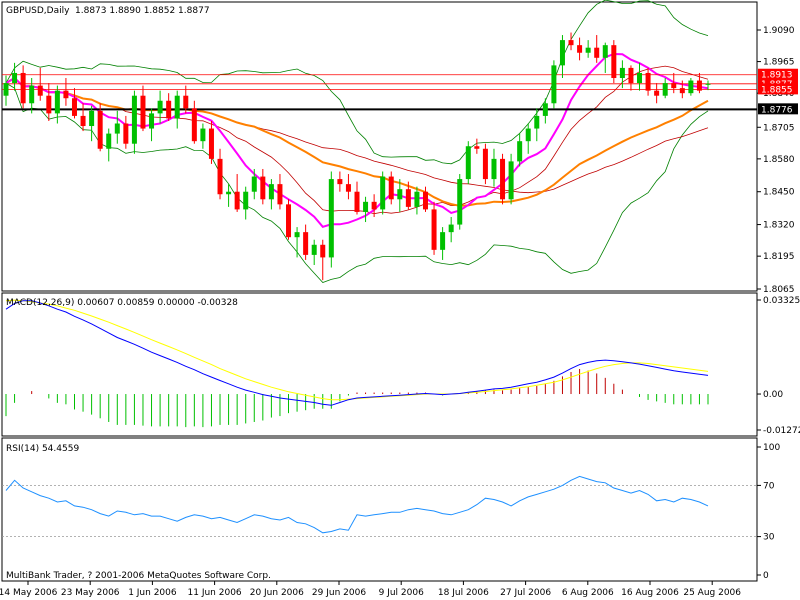  I want to click on date-tick-label: 11 Jun 2006, so click(215, 593).